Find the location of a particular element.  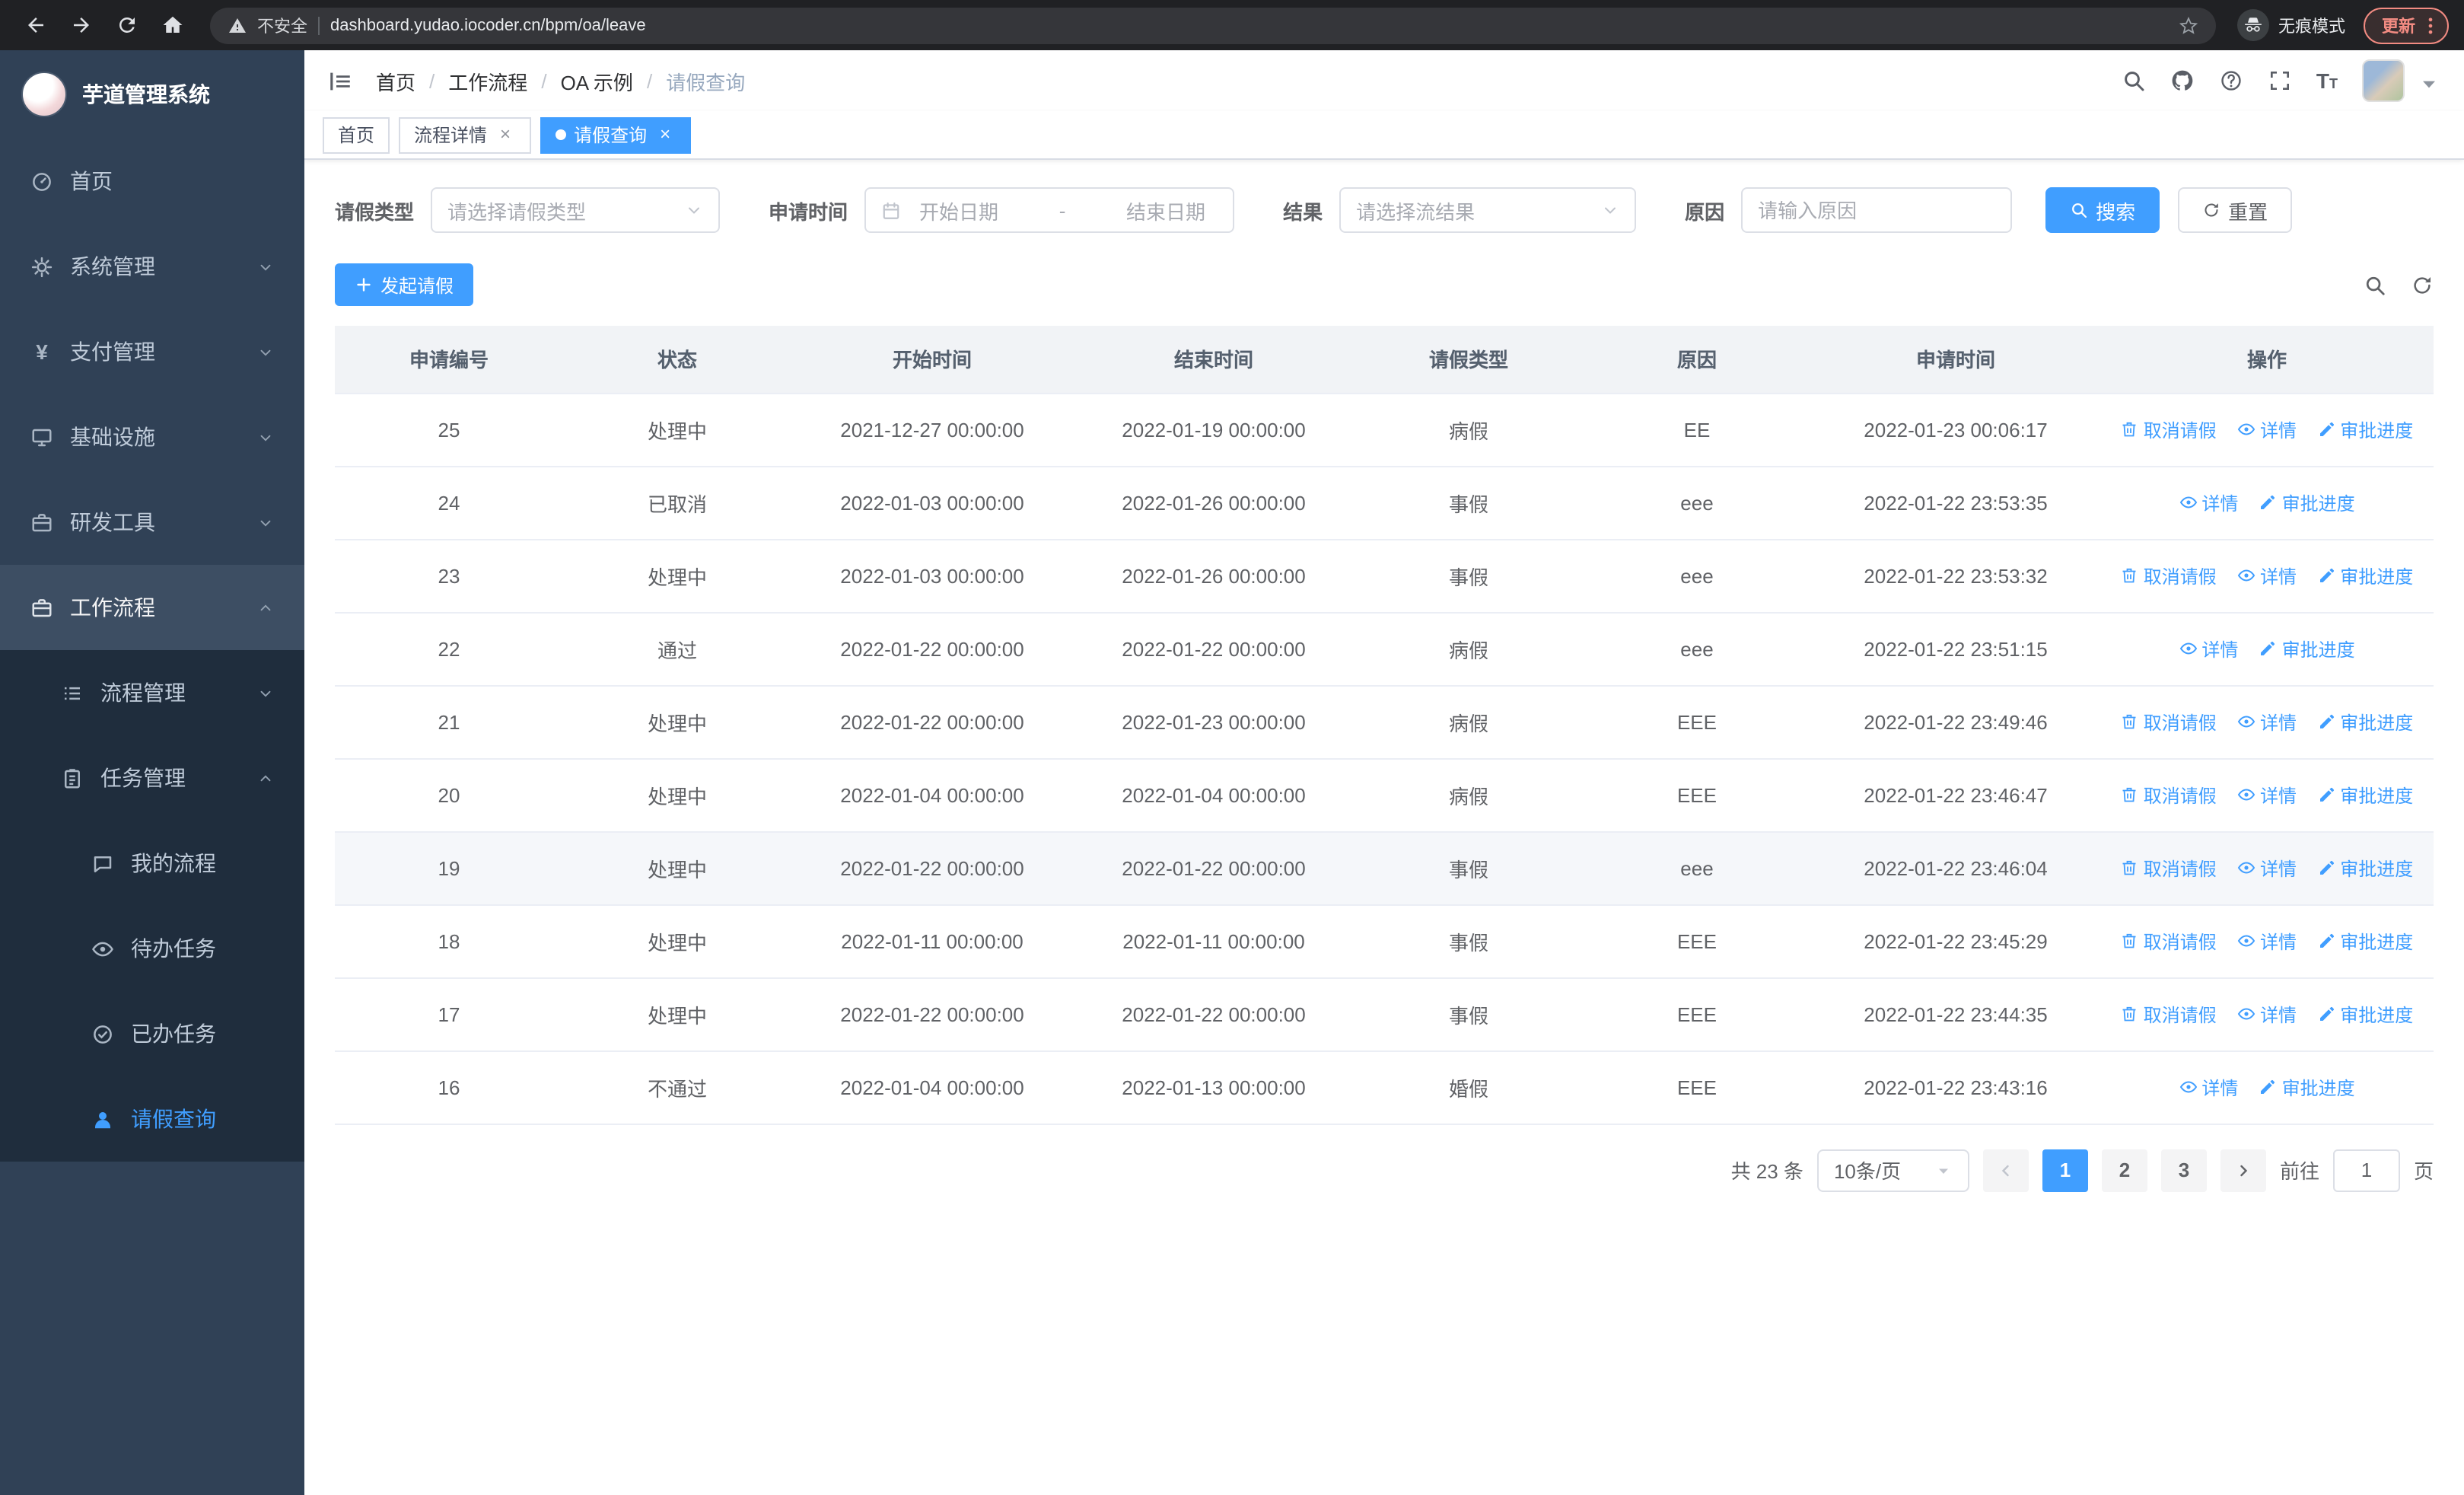

back-button is located at coordinates (35, 25).